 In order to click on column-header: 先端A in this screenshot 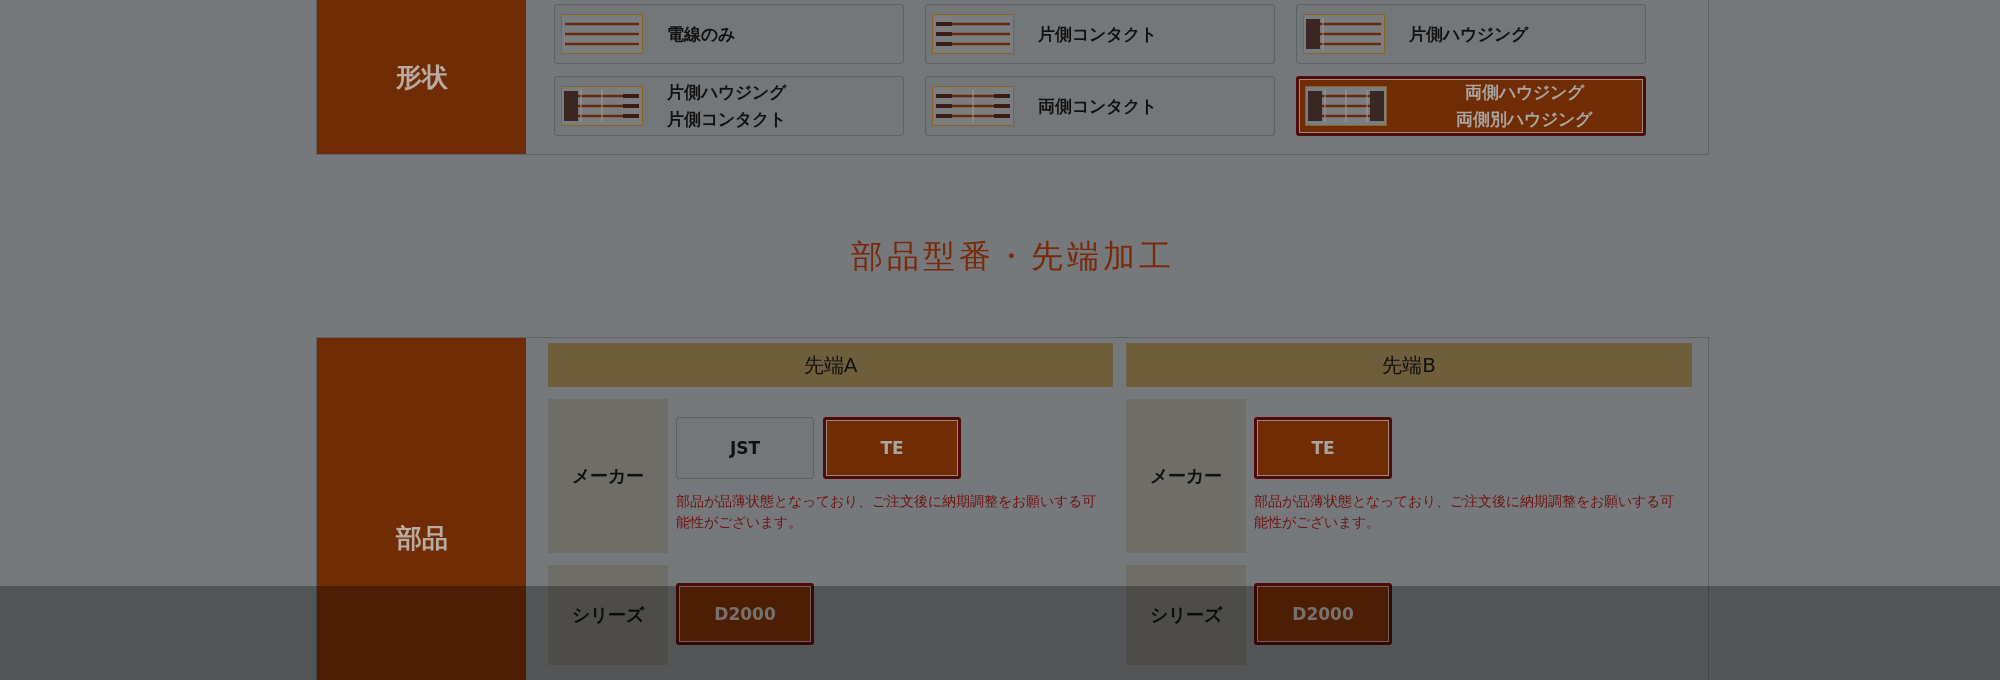, I will do `click(830, 365)`.